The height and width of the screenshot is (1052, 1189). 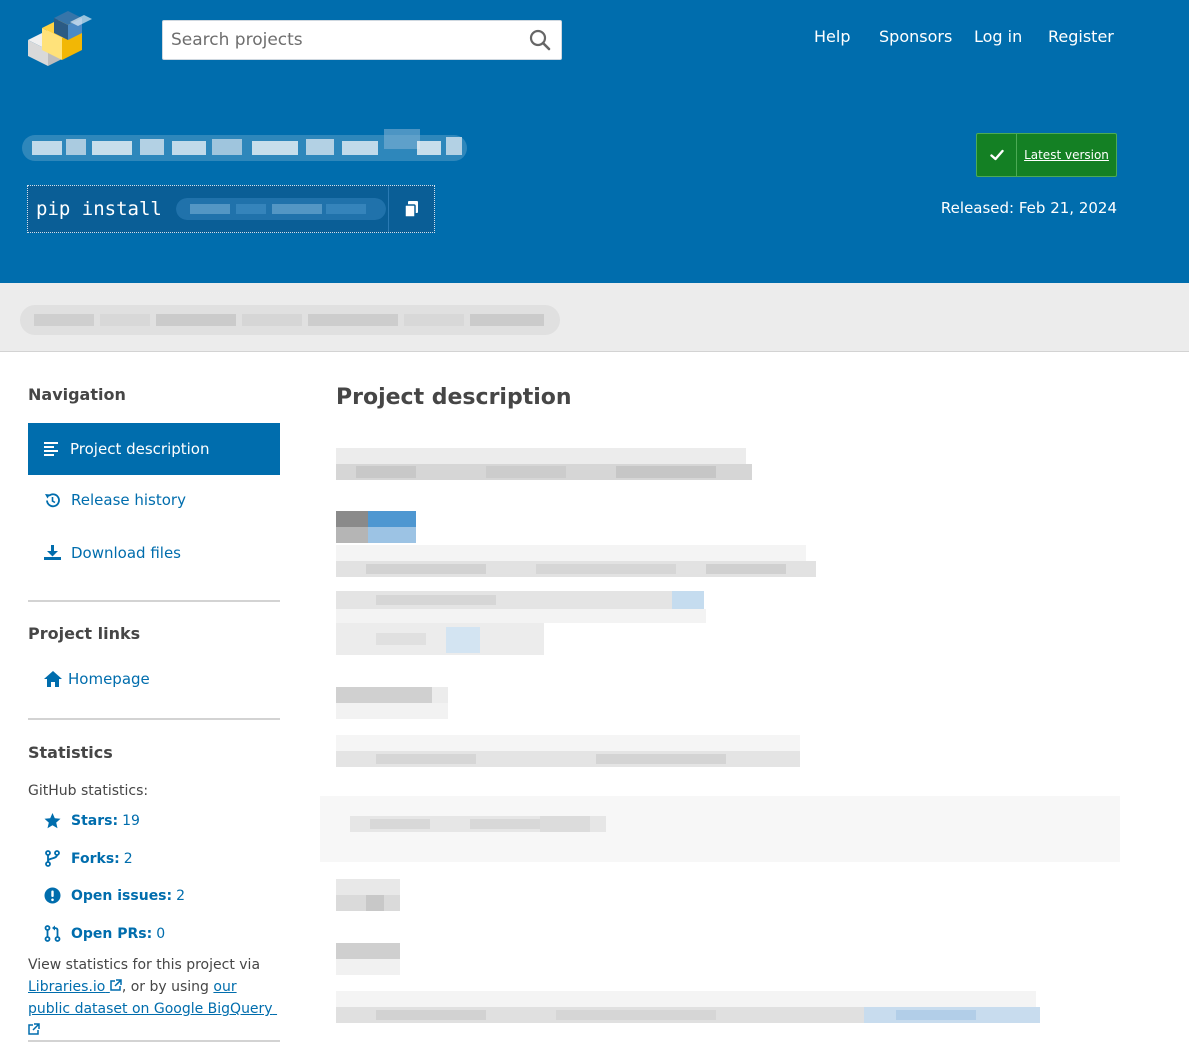 I want to click on project-description-heading: Project description, so click(x=454, y=397).